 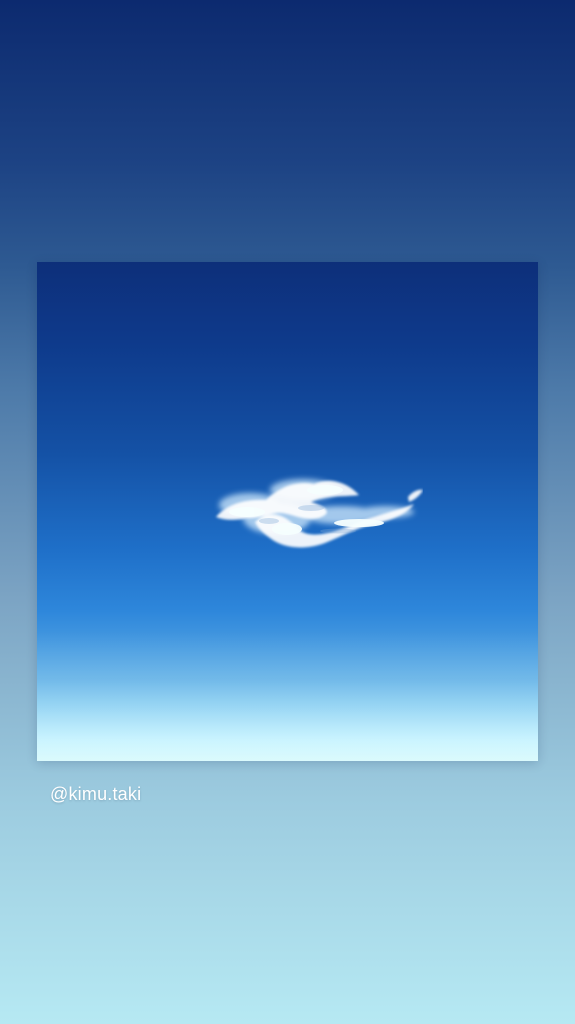 What do you see at coordinates (96, 794) in the screenshot?
I see `photo-credit-handle: @kimu.taki` at bounding box center [96, 794].